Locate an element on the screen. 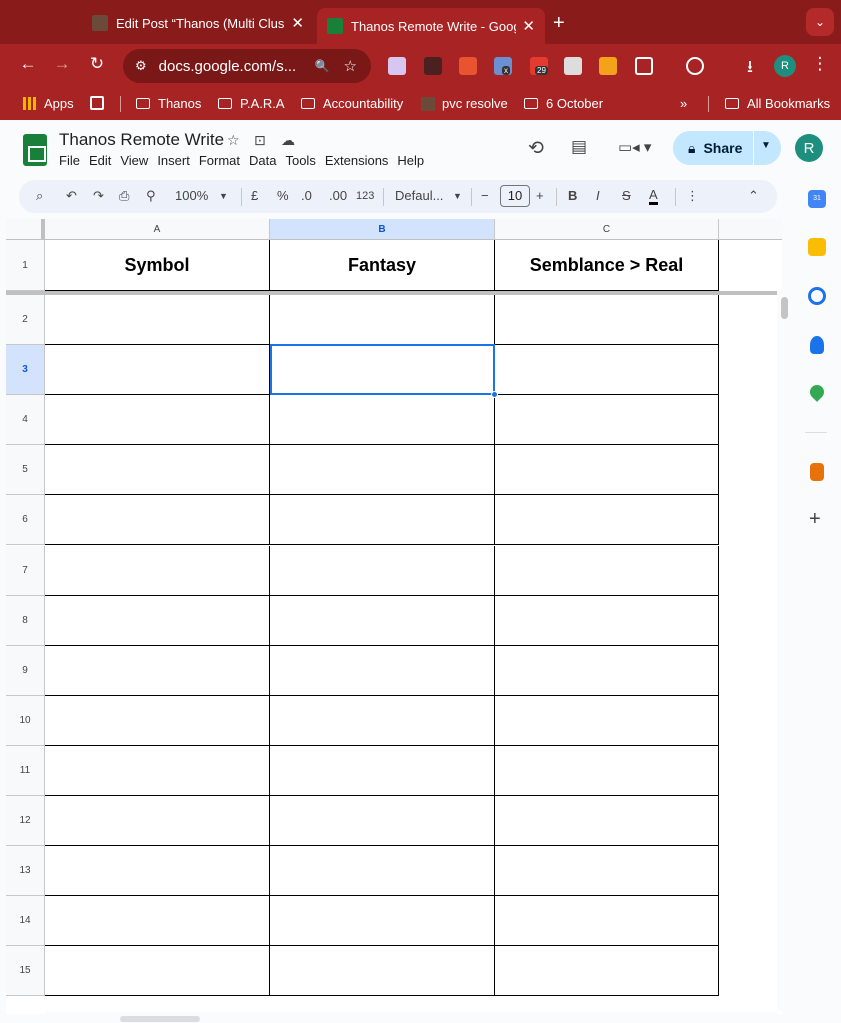 The width and height of the screenshot is (841, 1023). number-format-button: 123 is located at coordinates (365, 196).